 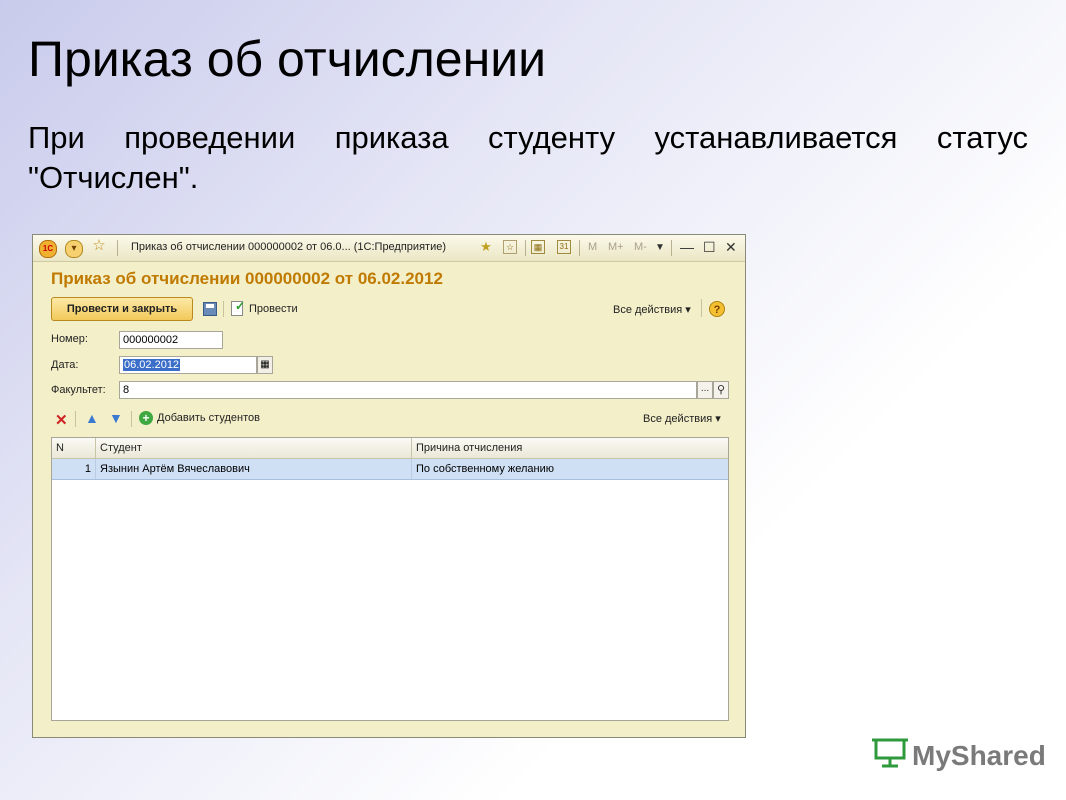 I want to click on table-header: N Студент Причина отчисления, so click(x=390, y=448).